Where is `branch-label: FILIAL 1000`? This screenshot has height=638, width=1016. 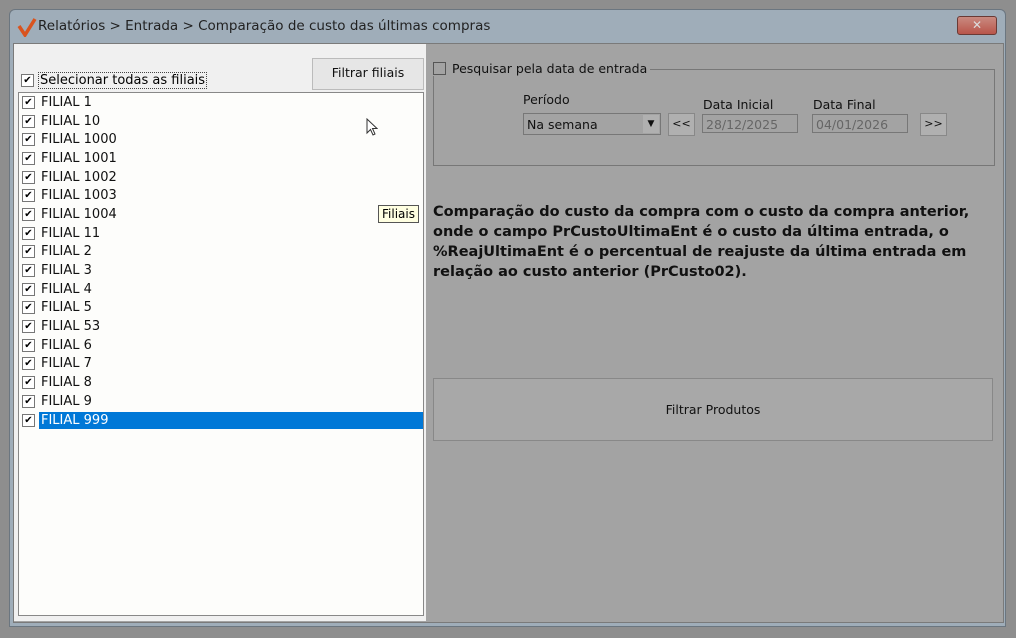 branch-label: FILIAL 1000 is located at coordinates (79, 140).